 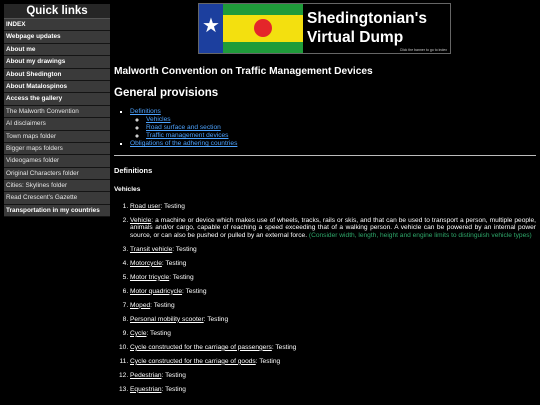 I want to click on sidebar-link-transportation-in-my-countries: Transportation in my countries, so click(x=57, y=211).